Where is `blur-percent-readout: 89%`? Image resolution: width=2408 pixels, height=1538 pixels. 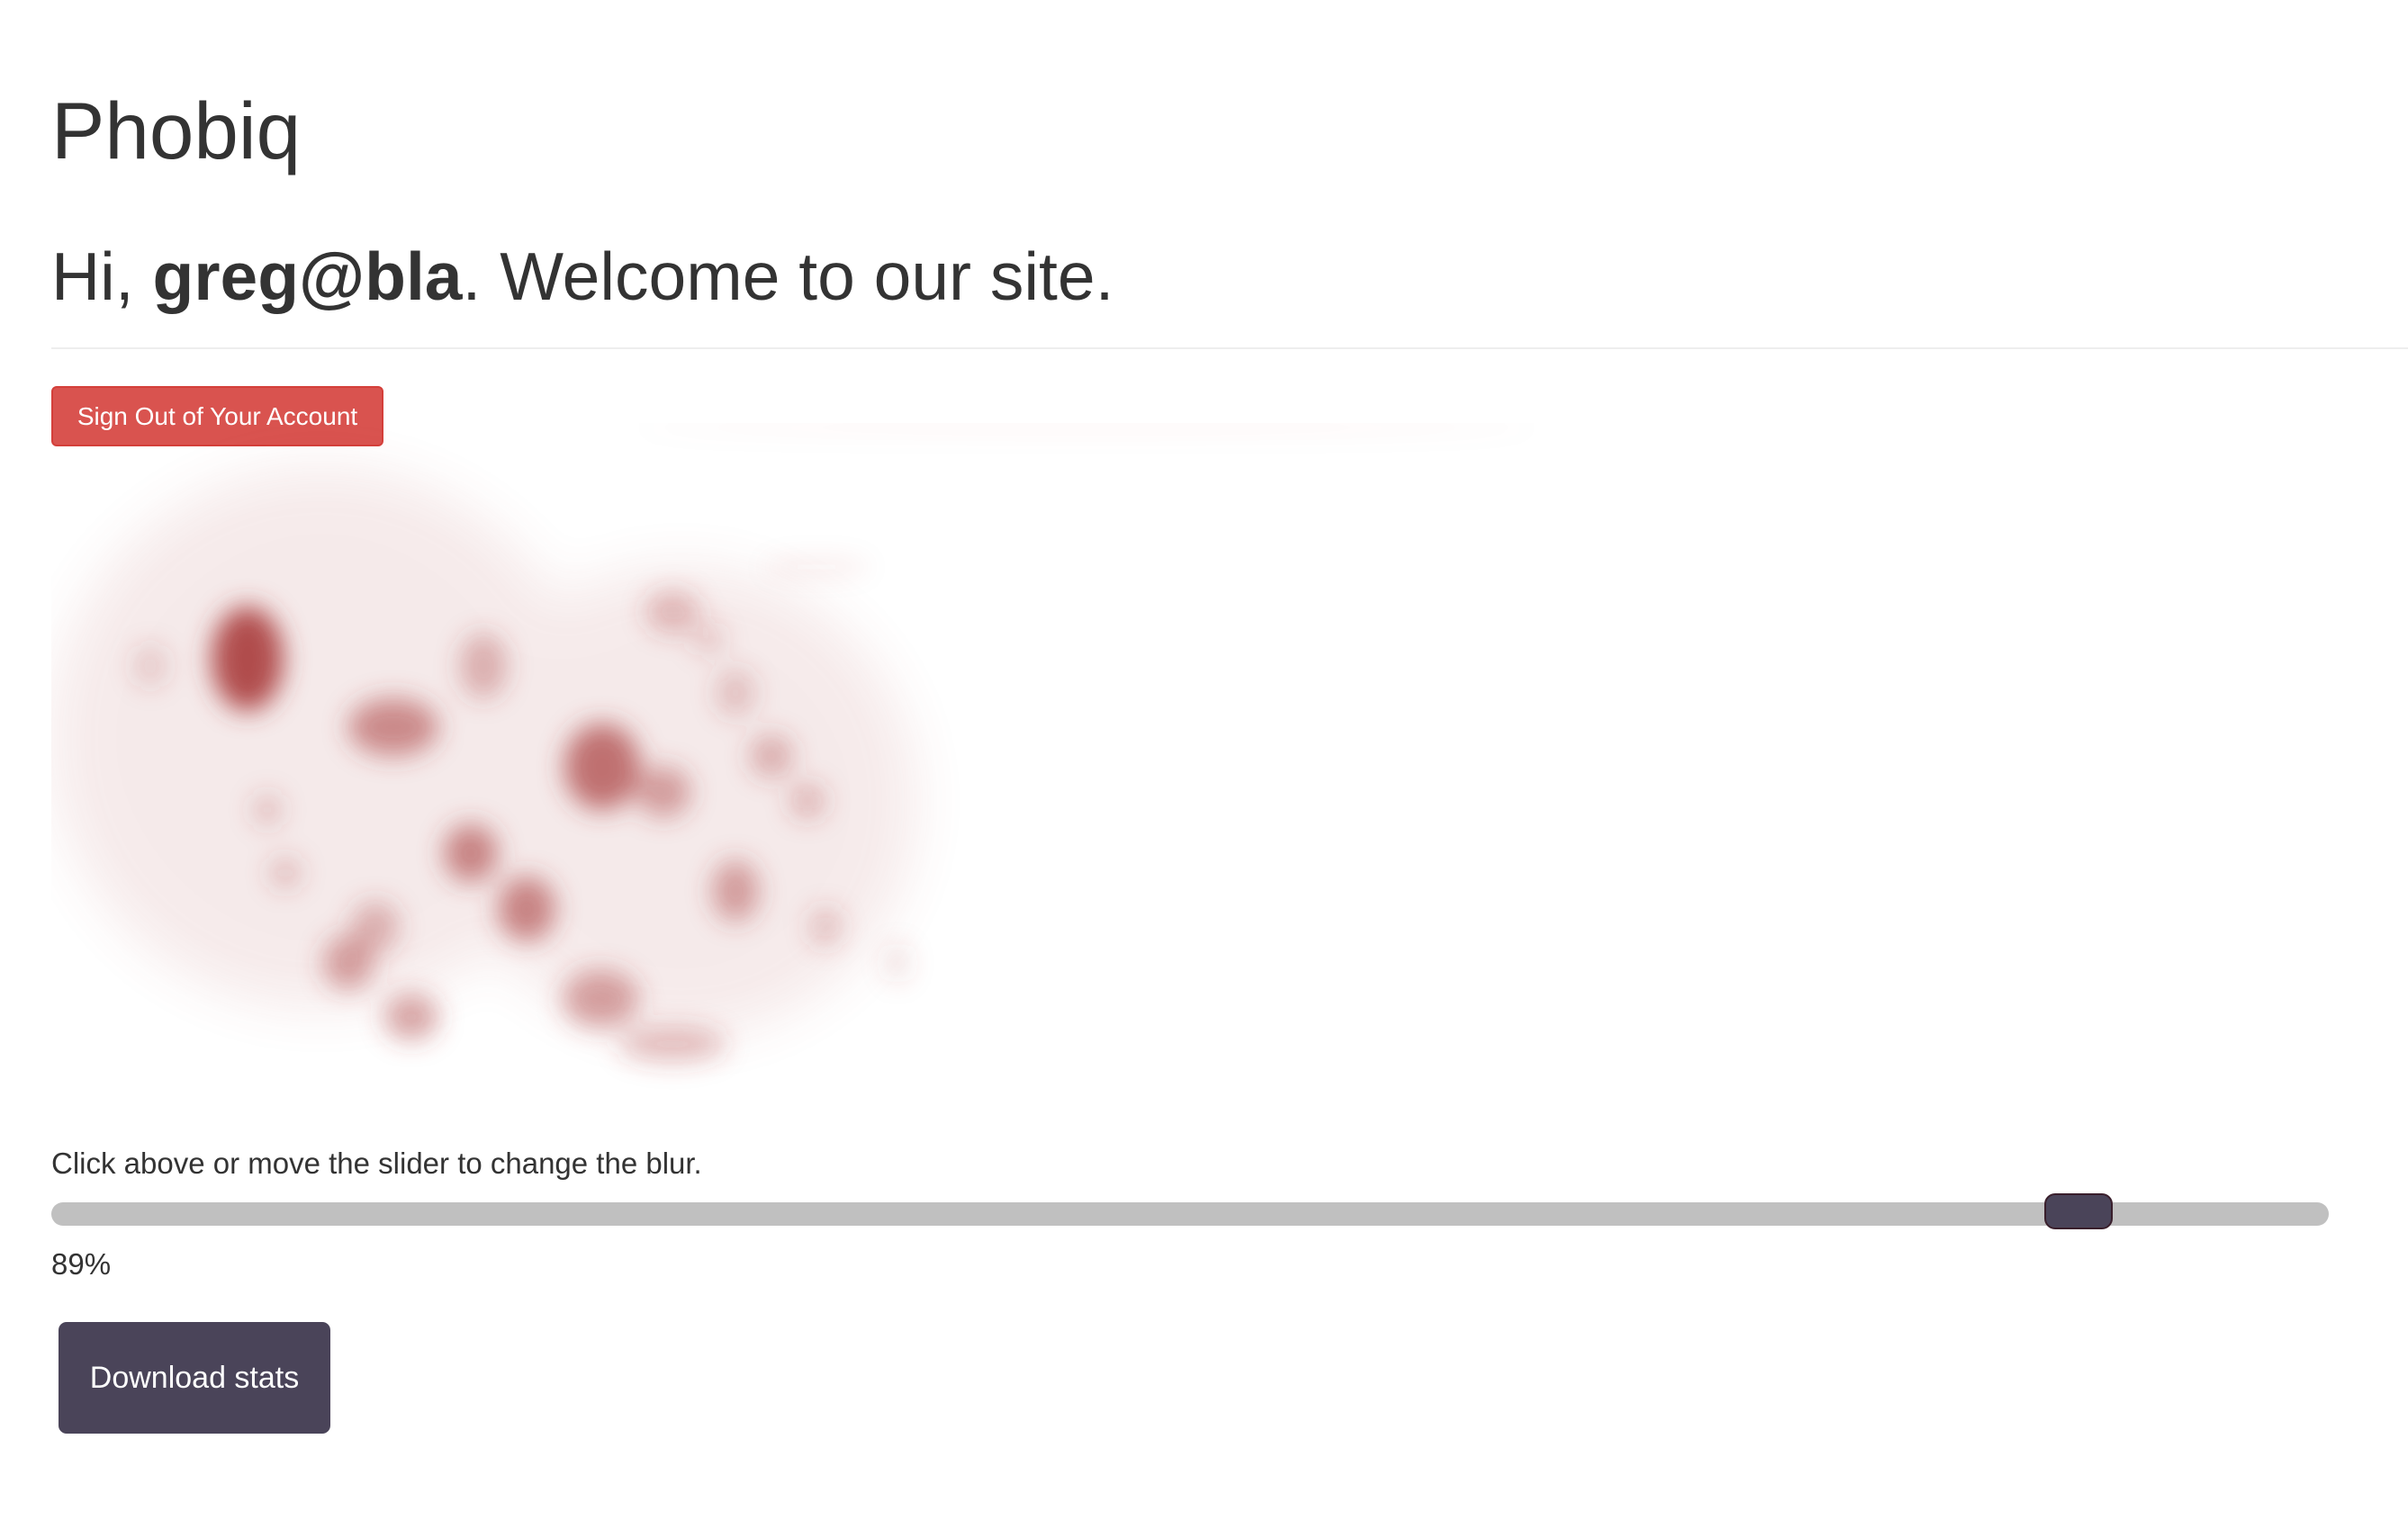
blur-percent-readout: 89% is located at coordinates (82, 1264).